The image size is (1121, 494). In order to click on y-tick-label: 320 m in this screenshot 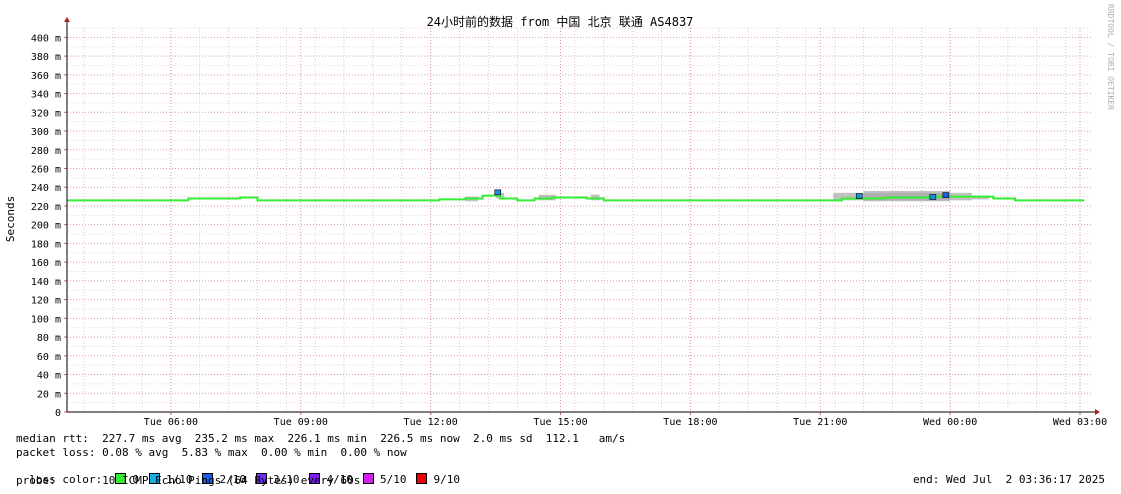, I will do `click(46, 113)`.